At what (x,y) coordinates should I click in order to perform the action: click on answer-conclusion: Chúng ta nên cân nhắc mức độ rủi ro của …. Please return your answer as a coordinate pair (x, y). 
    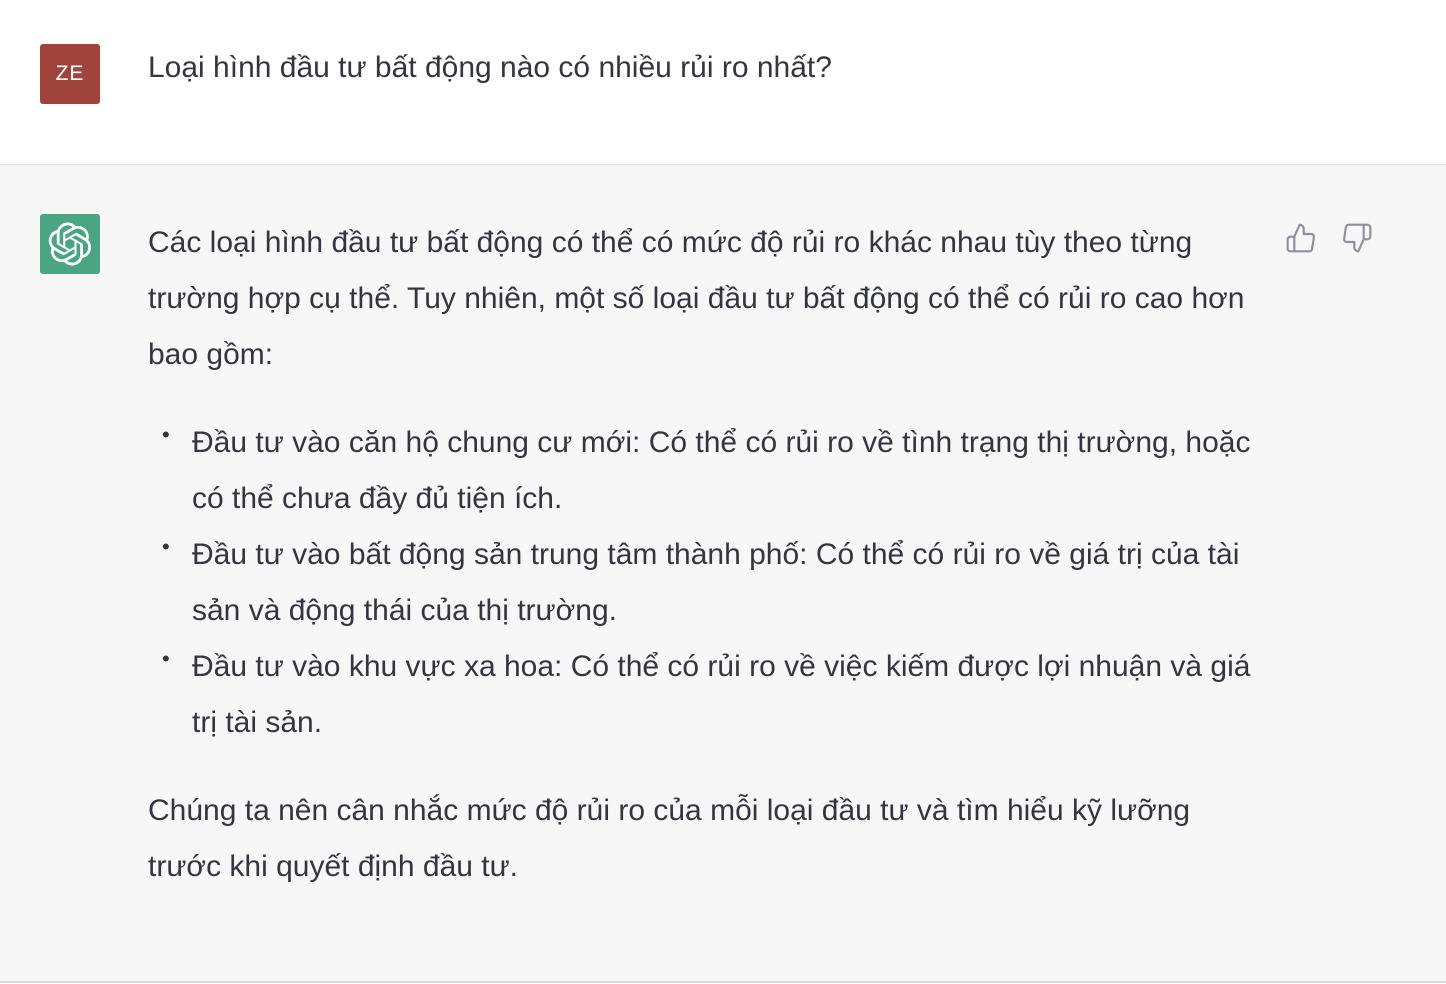
    Looking at the image, I should click on (669, 838).